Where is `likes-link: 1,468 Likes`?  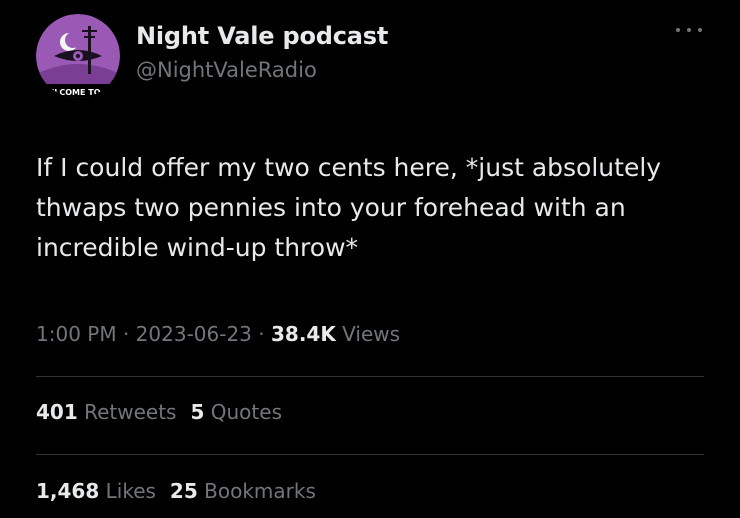
likes-link: 1,468 Likes is located at coordinates (96, 491).